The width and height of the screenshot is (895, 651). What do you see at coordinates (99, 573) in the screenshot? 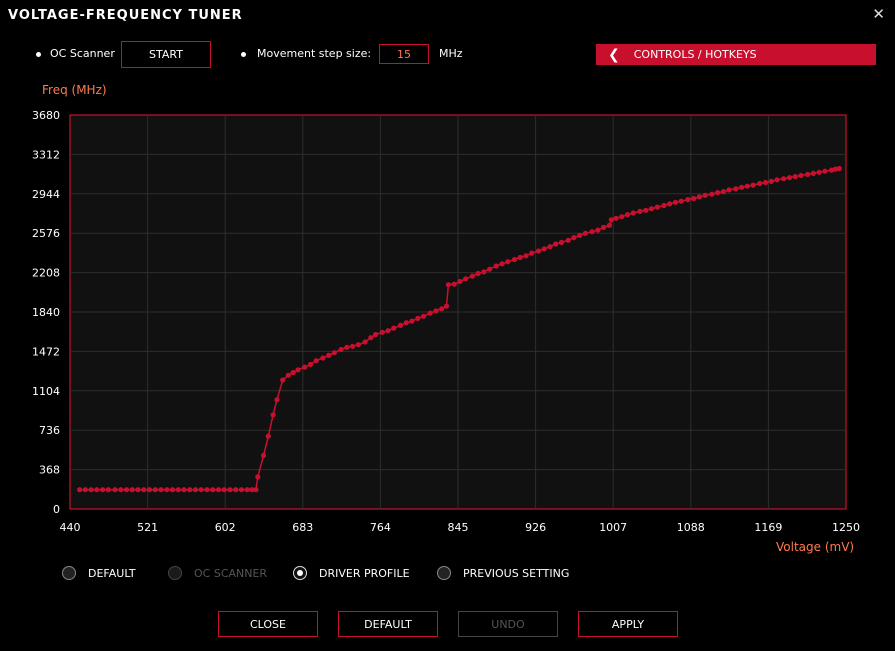
I see `radio-option-default: DEFAULT` at bounding box center [99, 573].